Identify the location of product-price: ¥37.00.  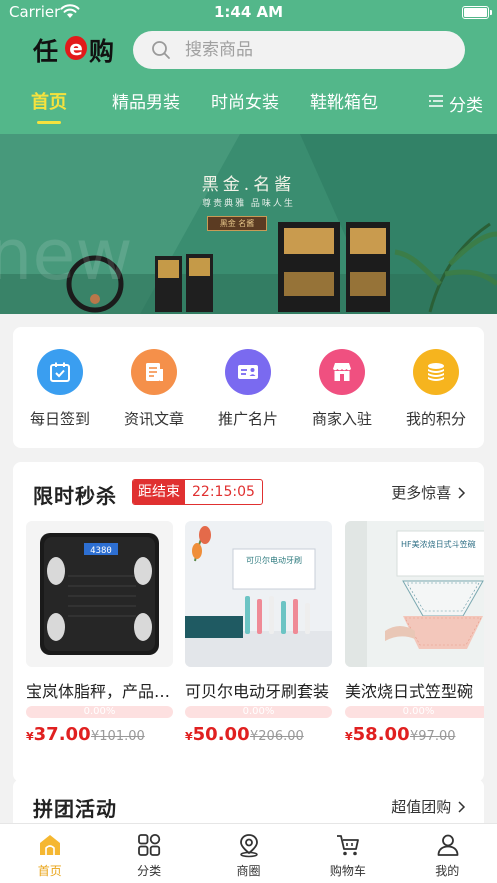
(58, 734).